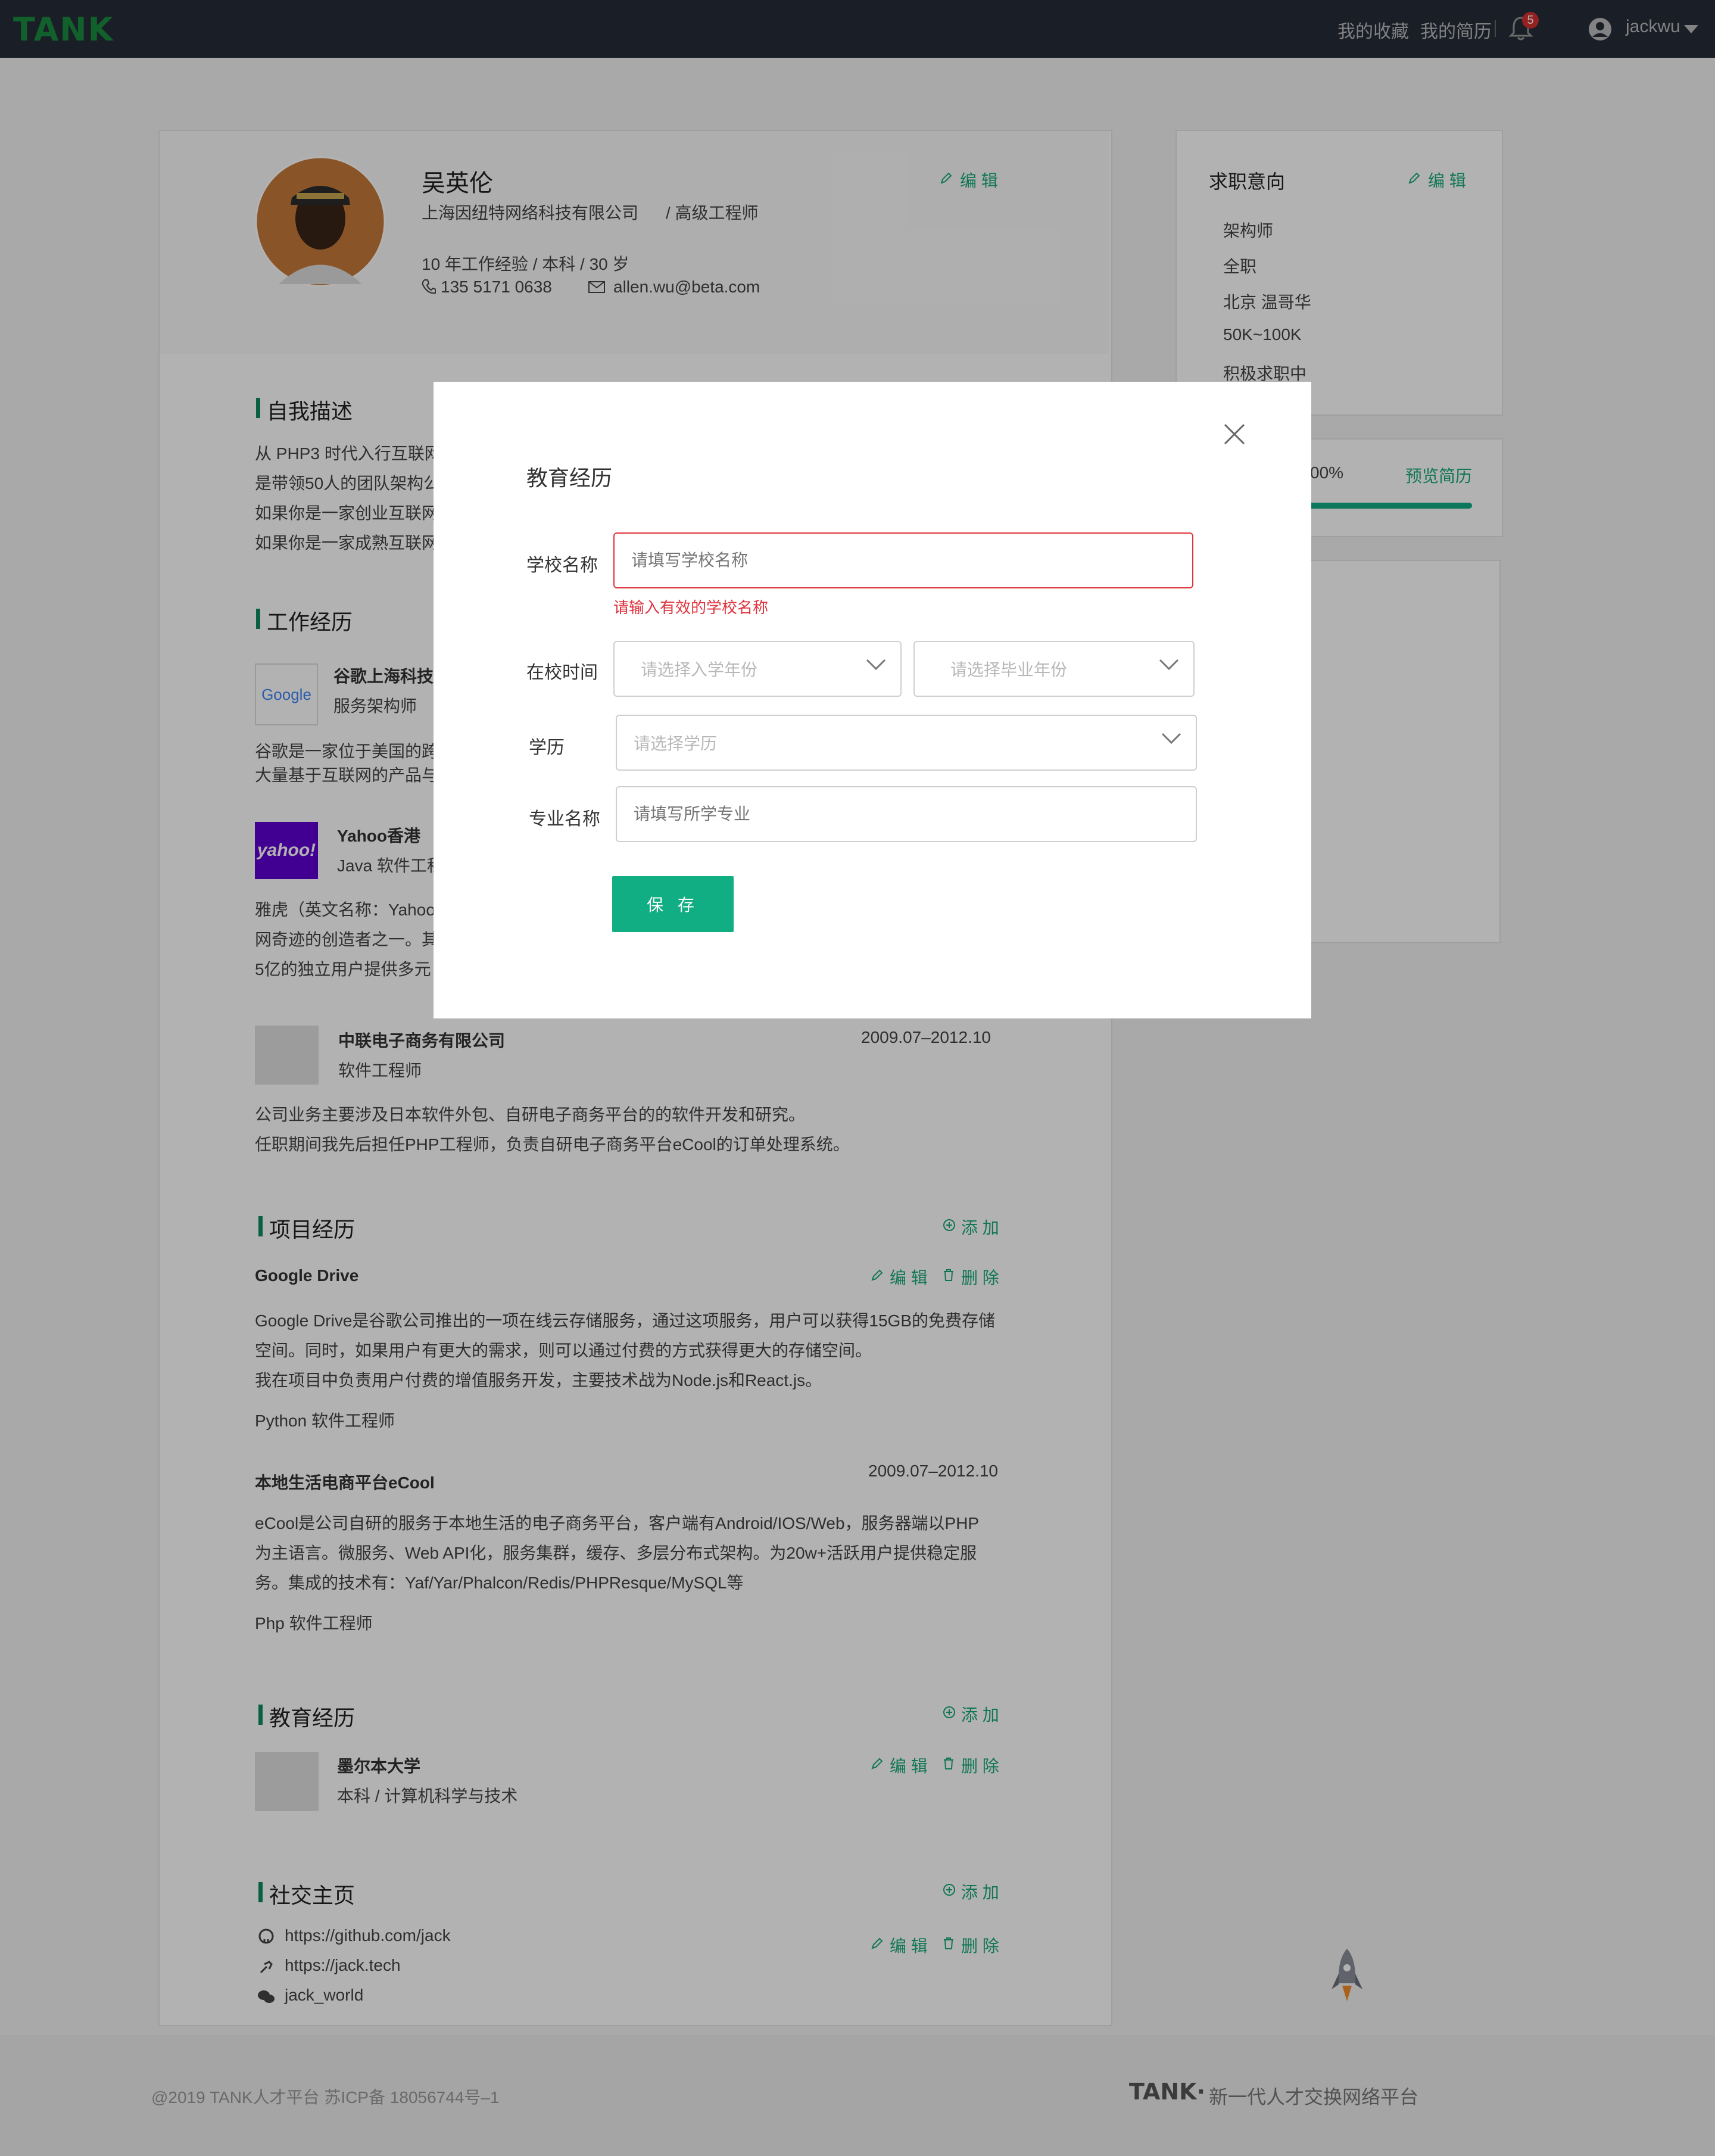  Describe the element at coordinates (562, 673) in the screenshot. I see `study-period-label: 在校时间` at that location.